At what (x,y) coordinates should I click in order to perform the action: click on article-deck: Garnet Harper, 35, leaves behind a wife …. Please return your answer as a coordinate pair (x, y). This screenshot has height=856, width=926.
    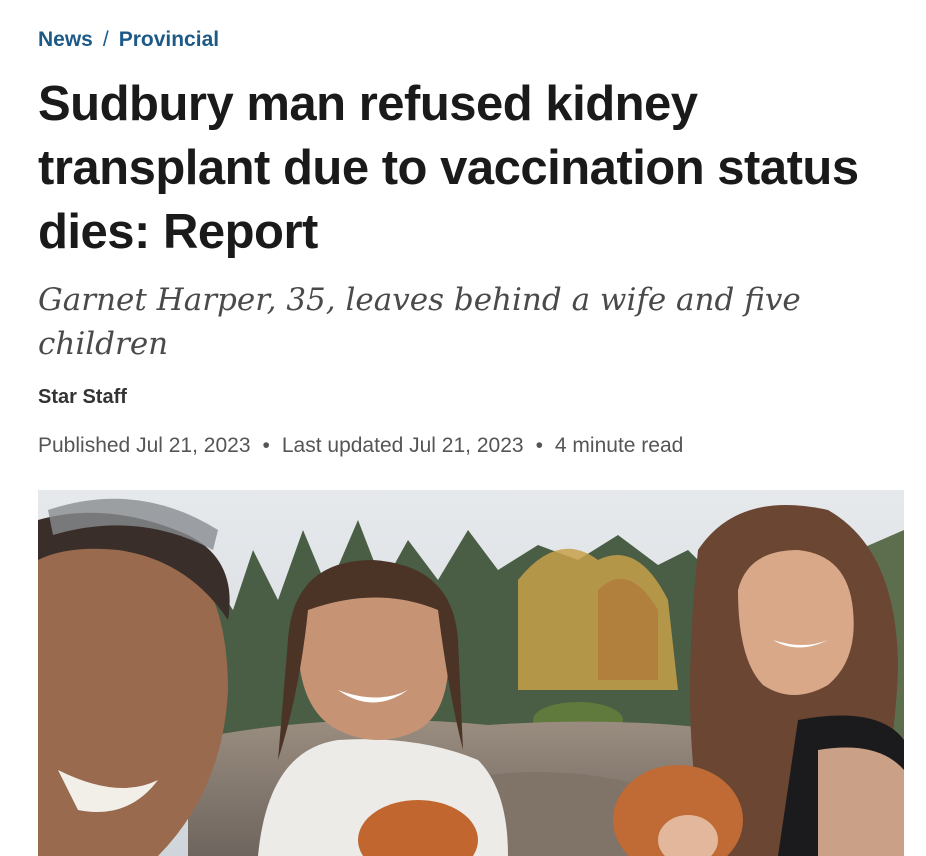
    Looking at the image, I should click on (419, 322).